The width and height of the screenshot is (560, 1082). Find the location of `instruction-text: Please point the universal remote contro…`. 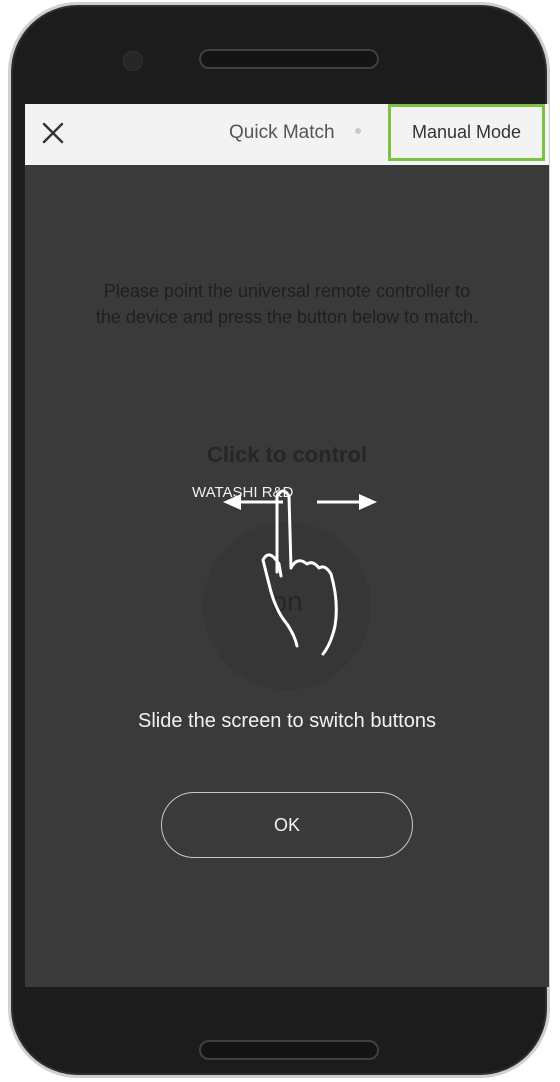

instruction-text: Please point the universal remote contro… is located at coordinates (287, 304).